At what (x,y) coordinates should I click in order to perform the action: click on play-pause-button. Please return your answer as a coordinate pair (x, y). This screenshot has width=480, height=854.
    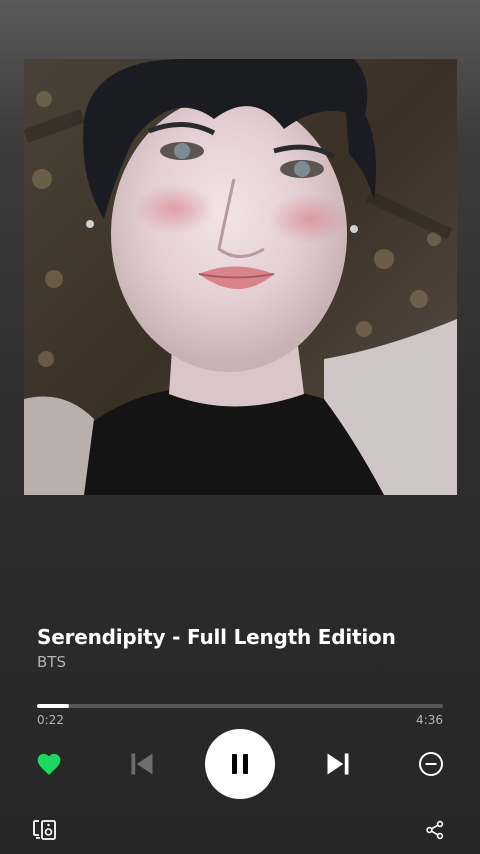
    Looking at the image, I should click on (240, 764).